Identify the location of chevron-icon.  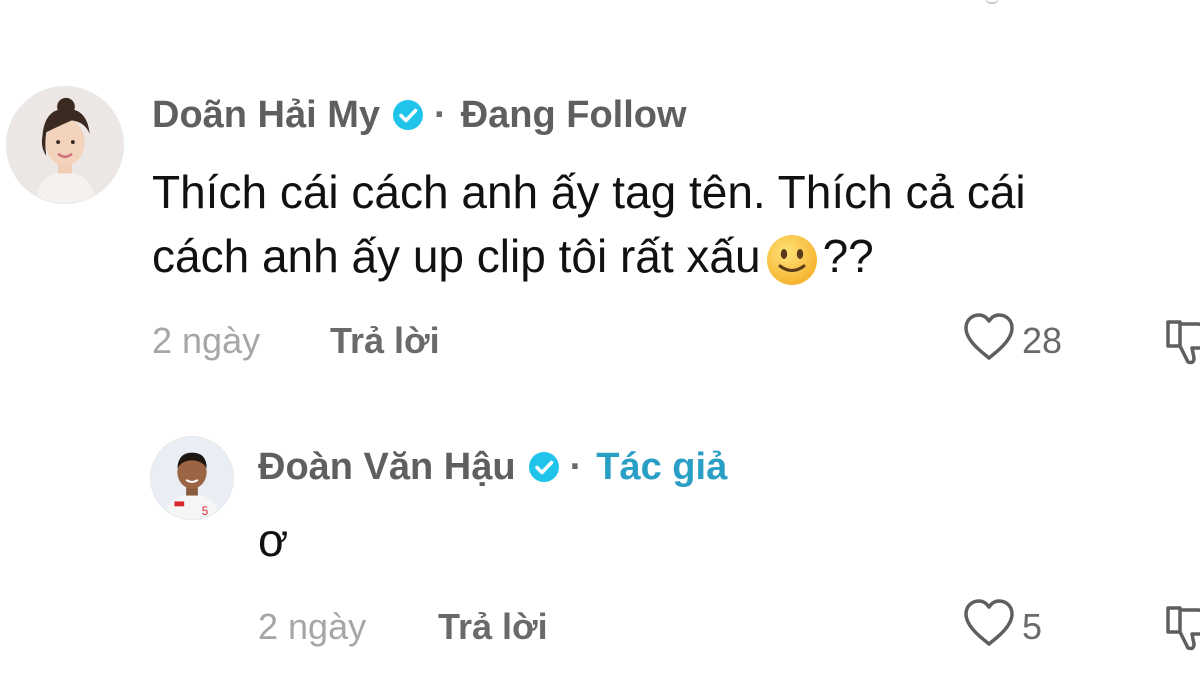
(992, 2).